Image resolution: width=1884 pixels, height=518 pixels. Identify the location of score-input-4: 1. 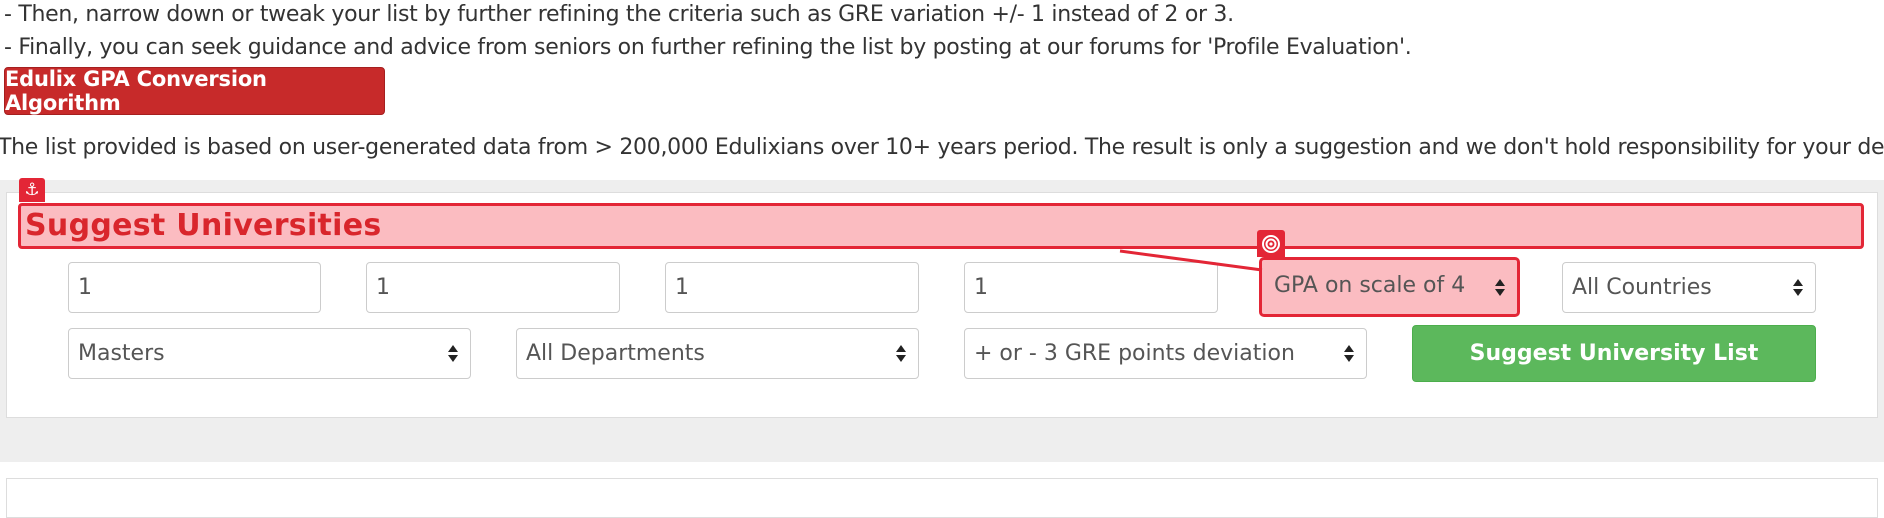
(1091, 287).